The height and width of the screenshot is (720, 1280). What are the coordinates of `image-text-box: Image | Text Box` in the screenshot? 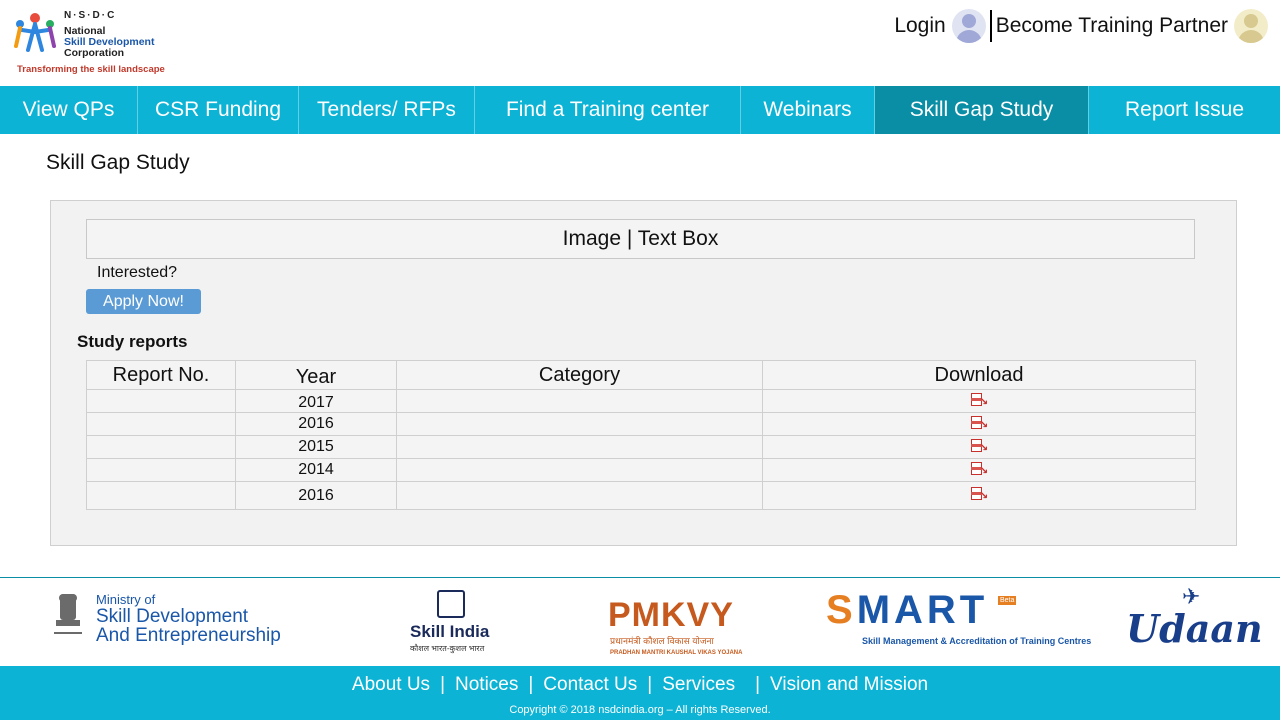 It's located at (640, 239).